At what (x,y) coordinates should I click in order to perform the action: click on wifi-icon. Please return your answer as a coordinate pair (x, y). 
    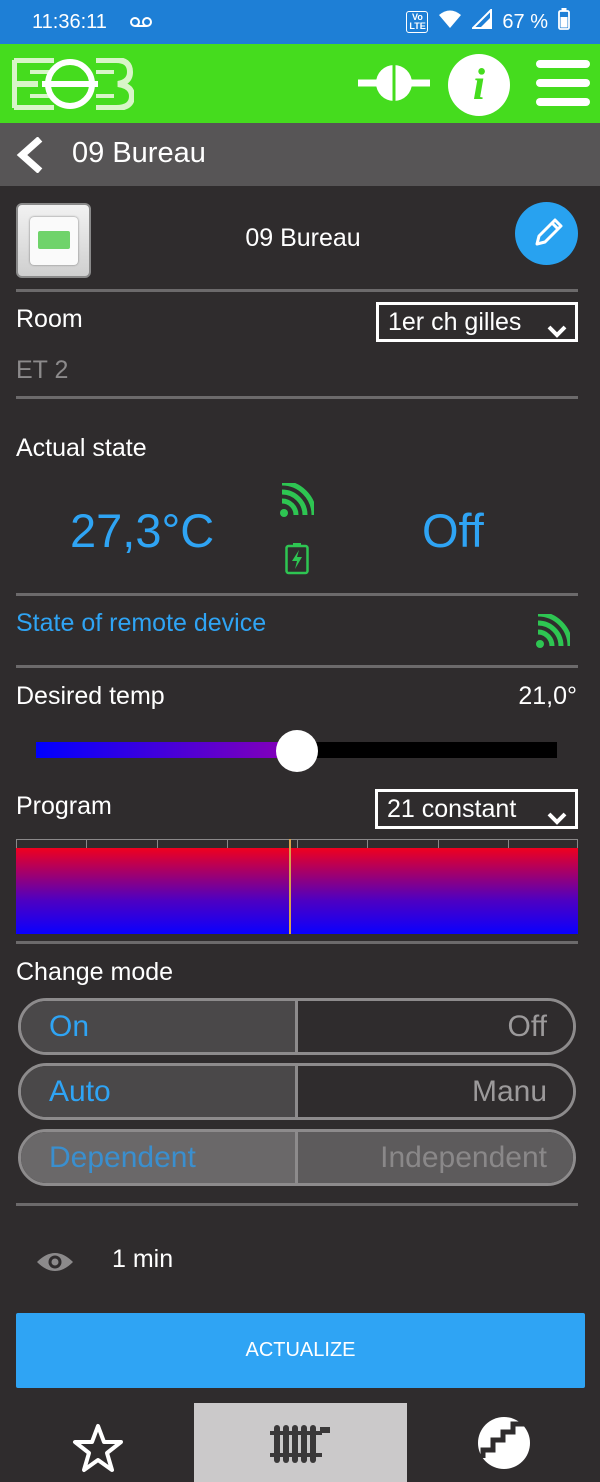
    Looking at the image, I should click on (450, 22).